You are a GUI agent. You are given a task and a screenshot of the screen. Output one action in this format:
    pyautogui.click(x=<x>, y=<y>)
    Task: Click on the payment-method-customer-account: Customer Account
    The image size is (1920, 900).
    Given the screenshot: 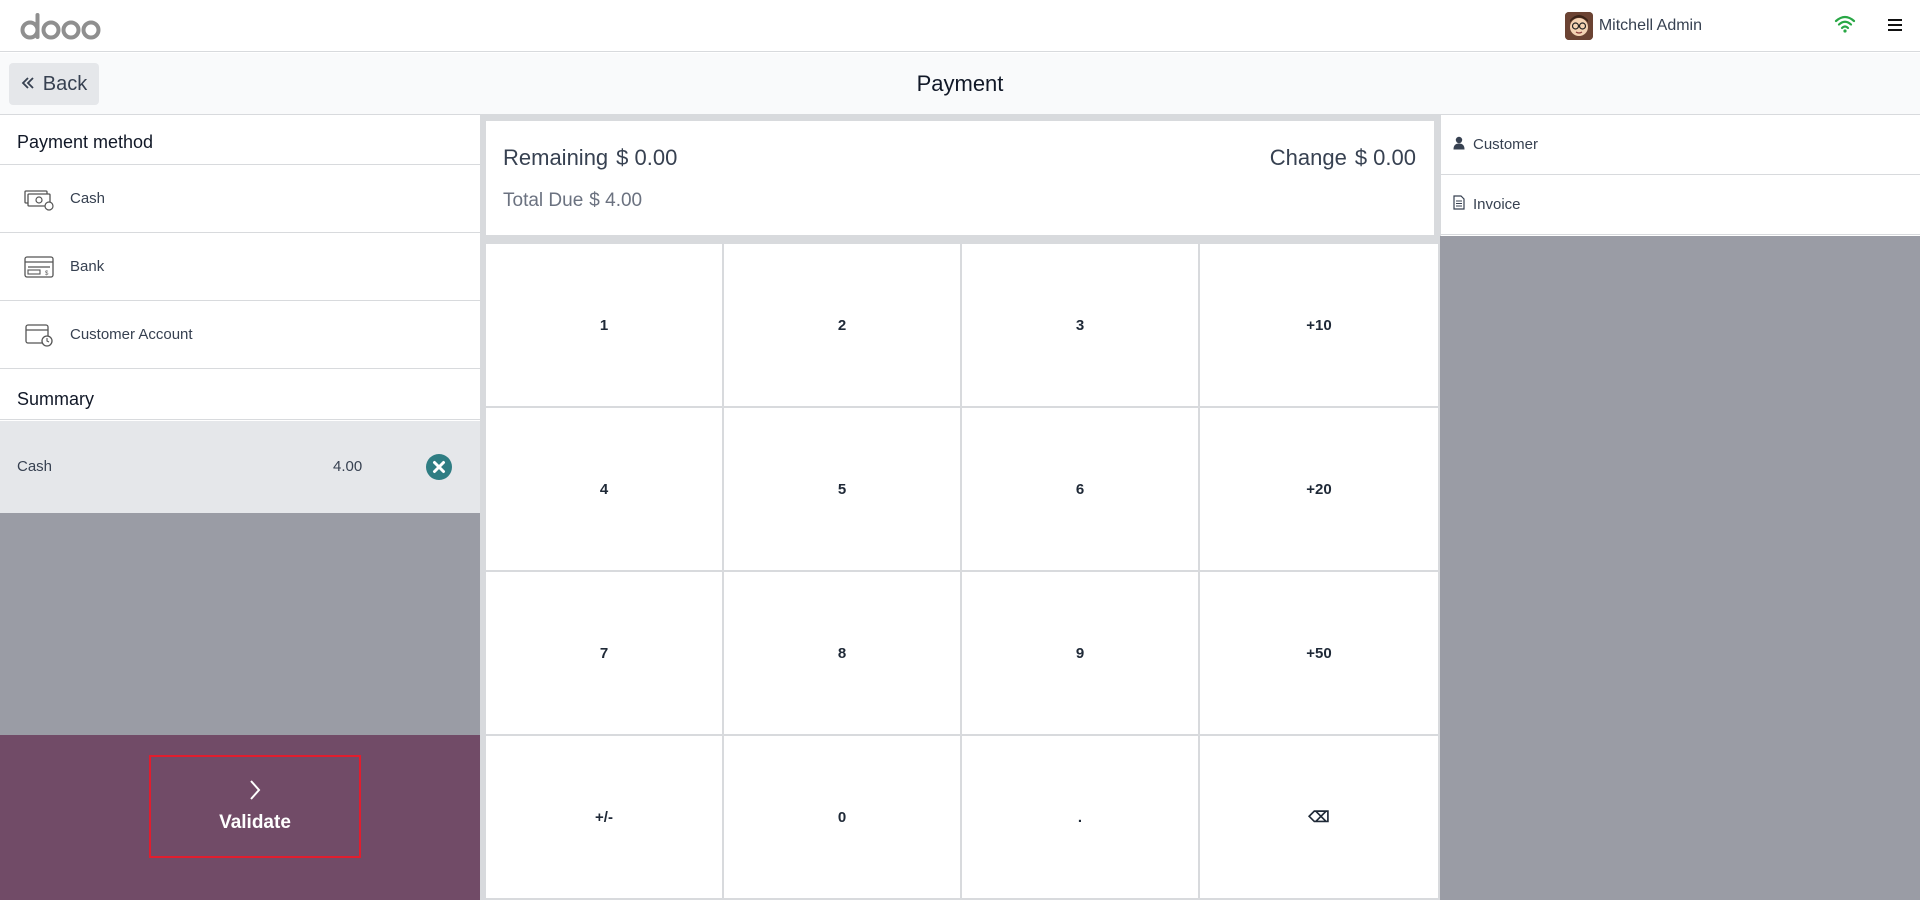 What is the action you would take?
    pyautogui.click(x=240, y=335)
    